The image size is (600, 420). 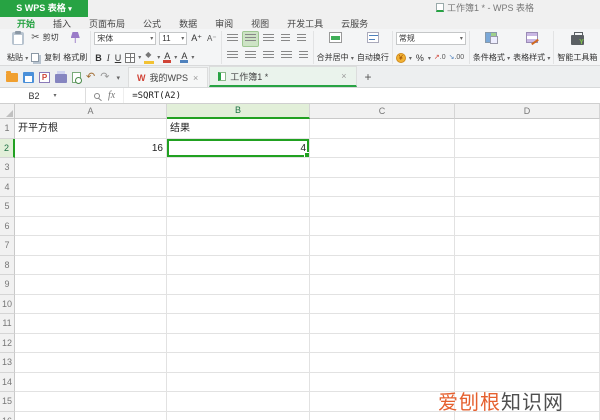 I want to click on quick-access-dropdown-icon: ▾, so click(x=118, y=78).